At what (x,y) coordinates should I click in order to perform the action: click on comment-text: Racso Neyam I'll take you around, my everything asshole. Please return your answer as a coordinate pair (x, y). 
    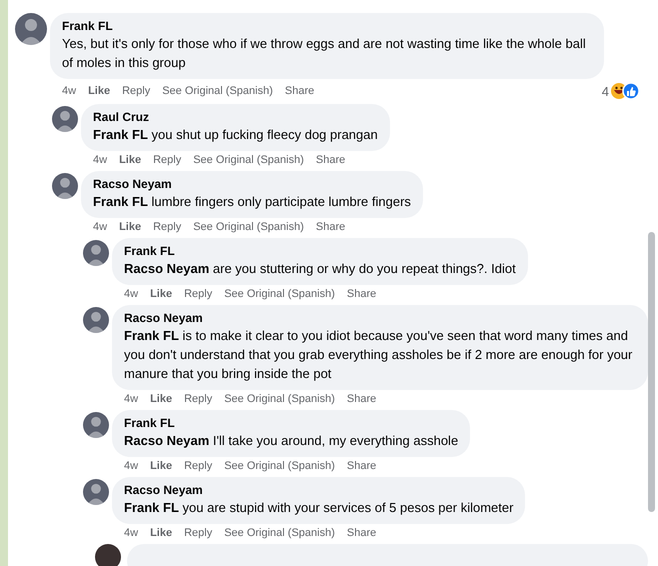
    Looking at the image, I should click on (291, 441).